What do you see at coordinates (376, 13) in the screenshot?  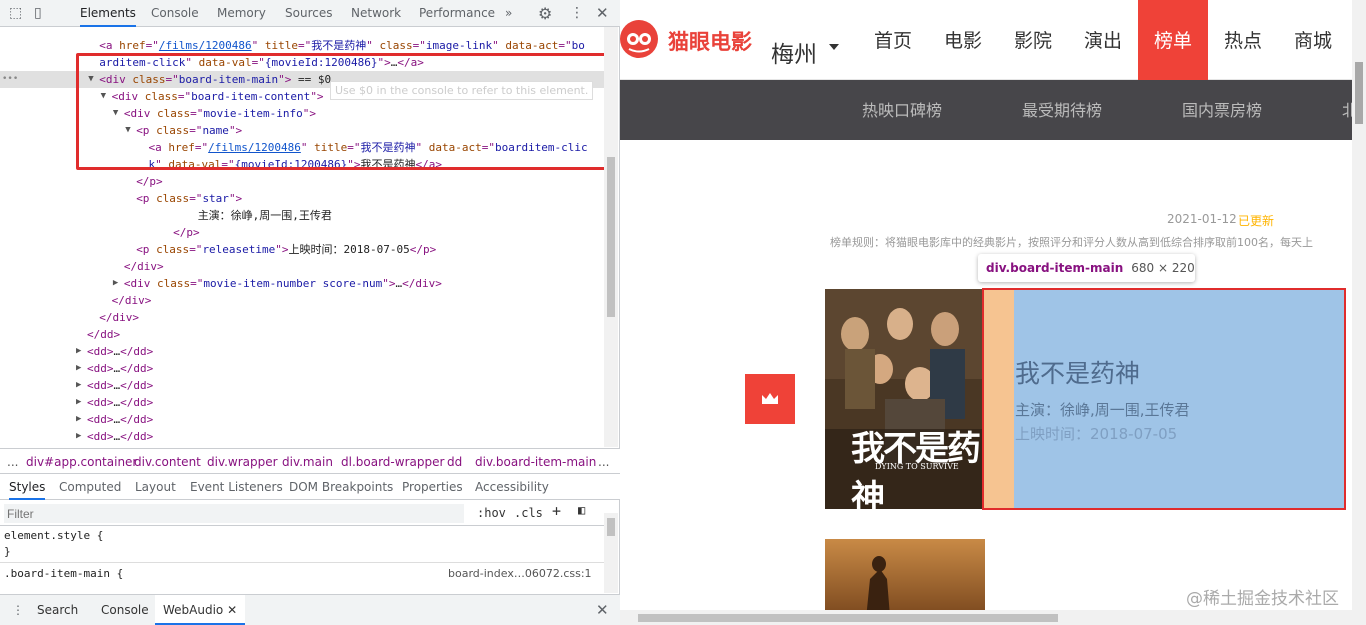 I see `tab-network: Network` at bounding box center [376, 13].